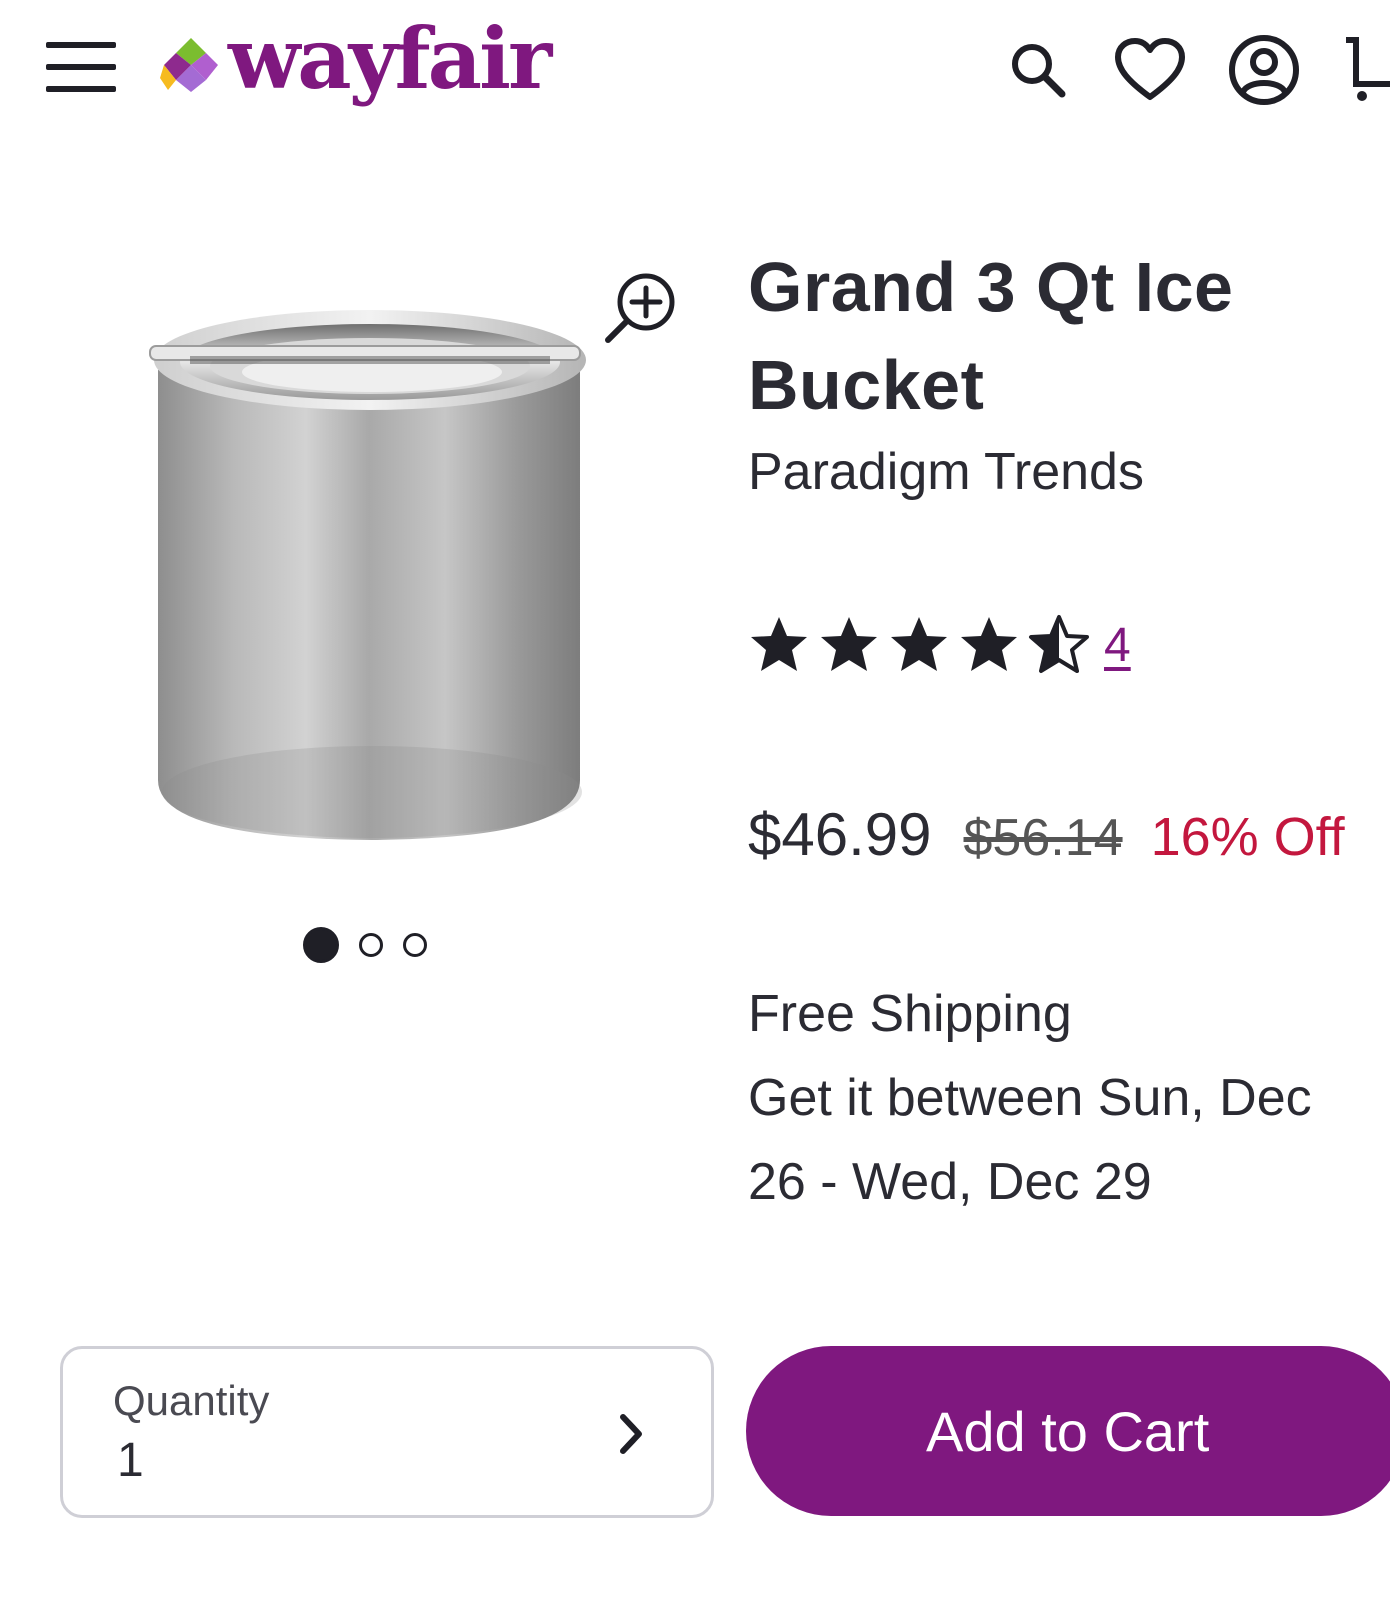 The height and width of the screenshot is (1600, 1390). I want to click on free-shipping-label: Free Shipping, so click(910, 1014).